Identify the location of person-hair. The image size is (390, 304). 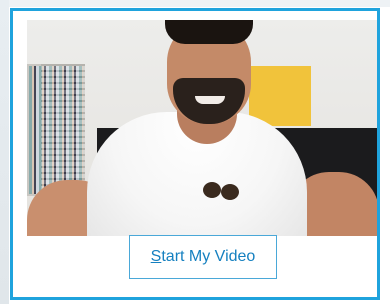
(209, 32).